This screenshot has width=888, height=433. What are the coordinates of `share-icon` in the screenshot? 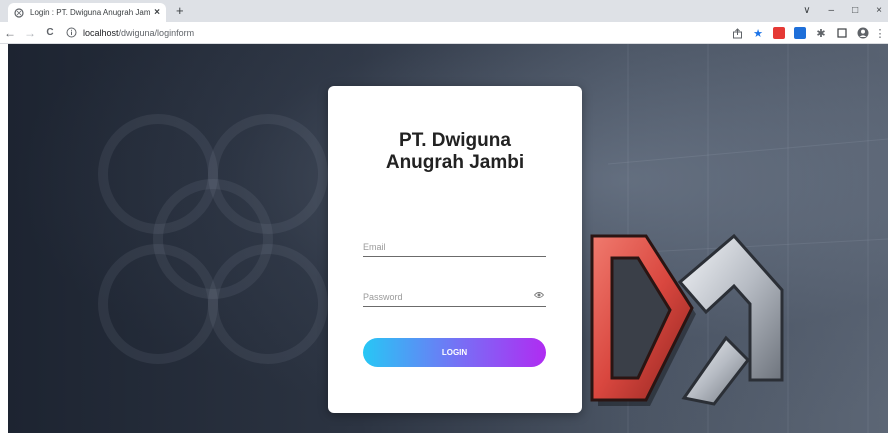 It's located at (737, 33).